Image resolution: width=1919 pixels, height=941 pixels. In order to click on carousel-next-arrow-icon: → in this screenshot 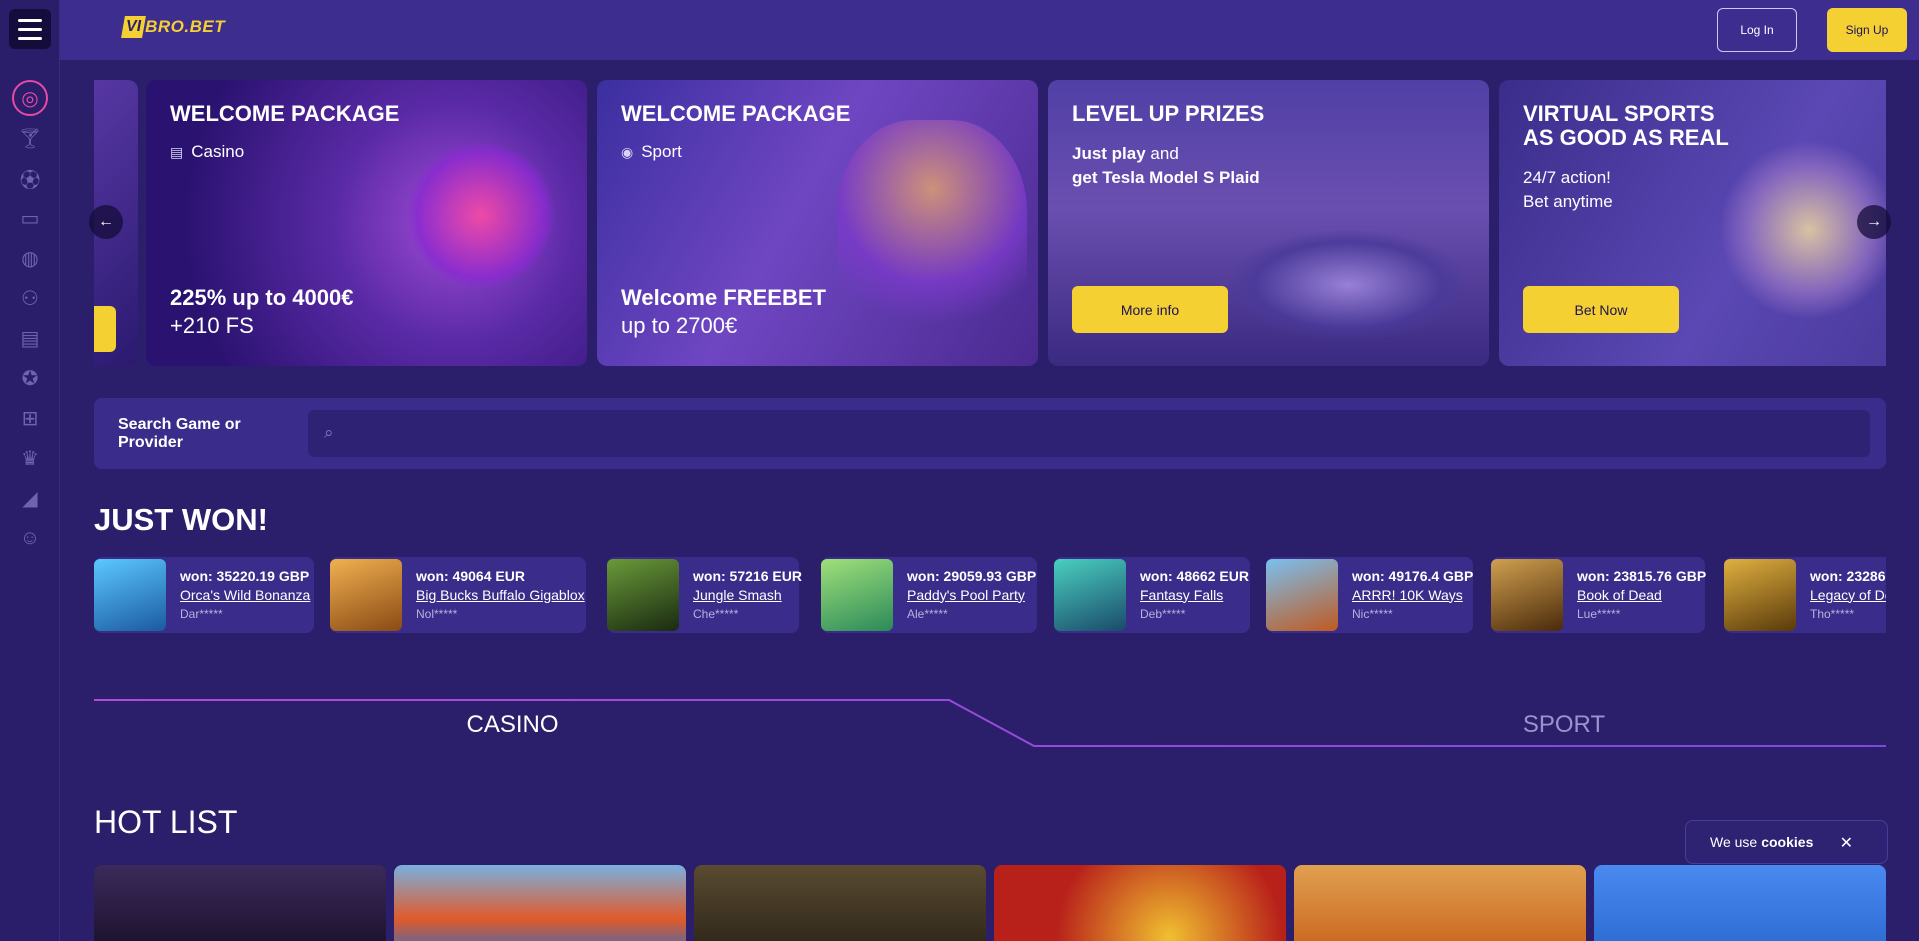, I will do `click(1874, 222)`.